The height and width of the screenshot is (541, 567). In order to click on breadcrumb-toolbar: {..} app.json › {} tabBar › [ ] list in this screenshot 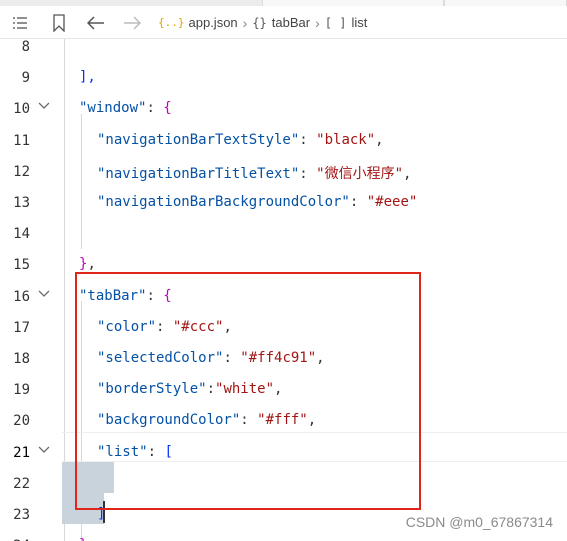, I will do `click(283, 22)`.